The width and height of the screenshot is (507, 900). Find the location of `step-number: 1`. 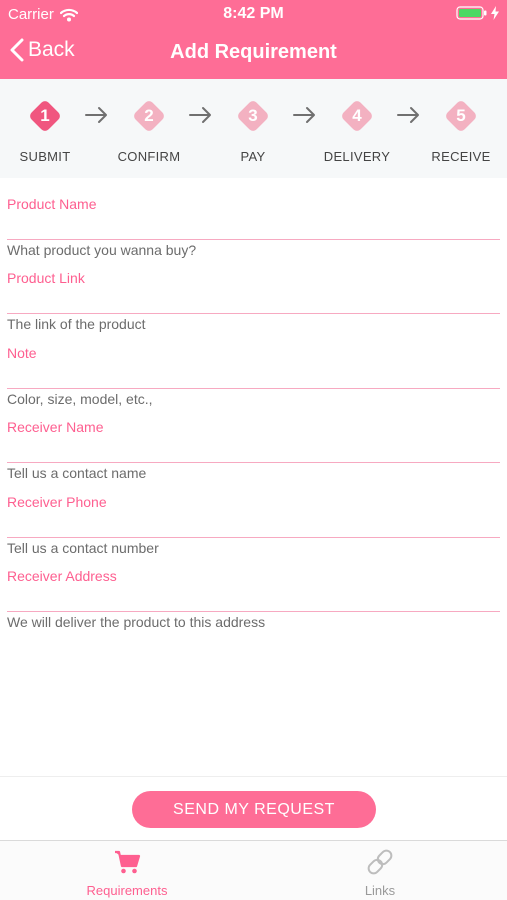

step-number: 1 is located at coordinates (45, 115).